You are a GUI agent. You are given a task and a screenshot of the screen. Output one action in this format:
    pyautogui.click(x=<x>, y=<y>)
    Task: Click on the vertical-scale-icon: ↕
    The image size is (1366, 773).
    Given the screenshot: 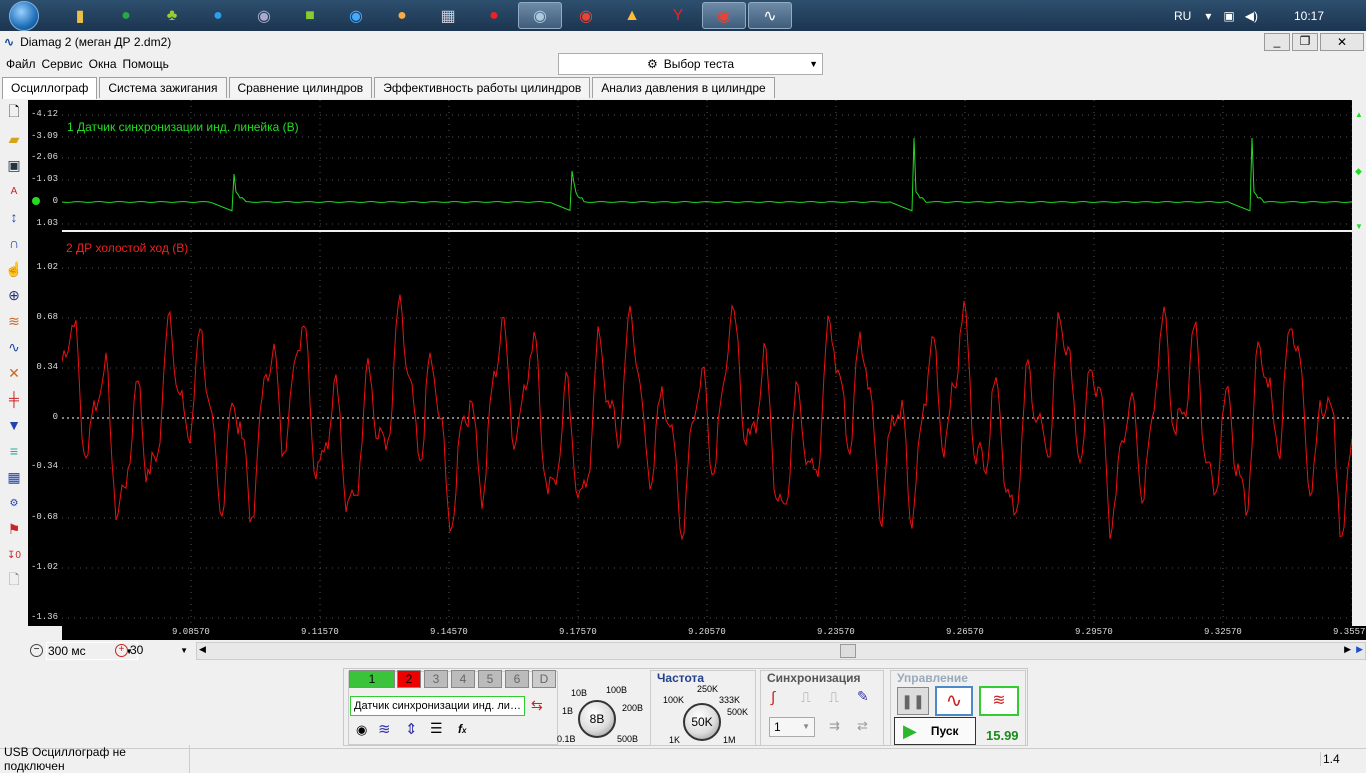 What is the action you would take?
    pyautogui.click(x=14, y=217)
    